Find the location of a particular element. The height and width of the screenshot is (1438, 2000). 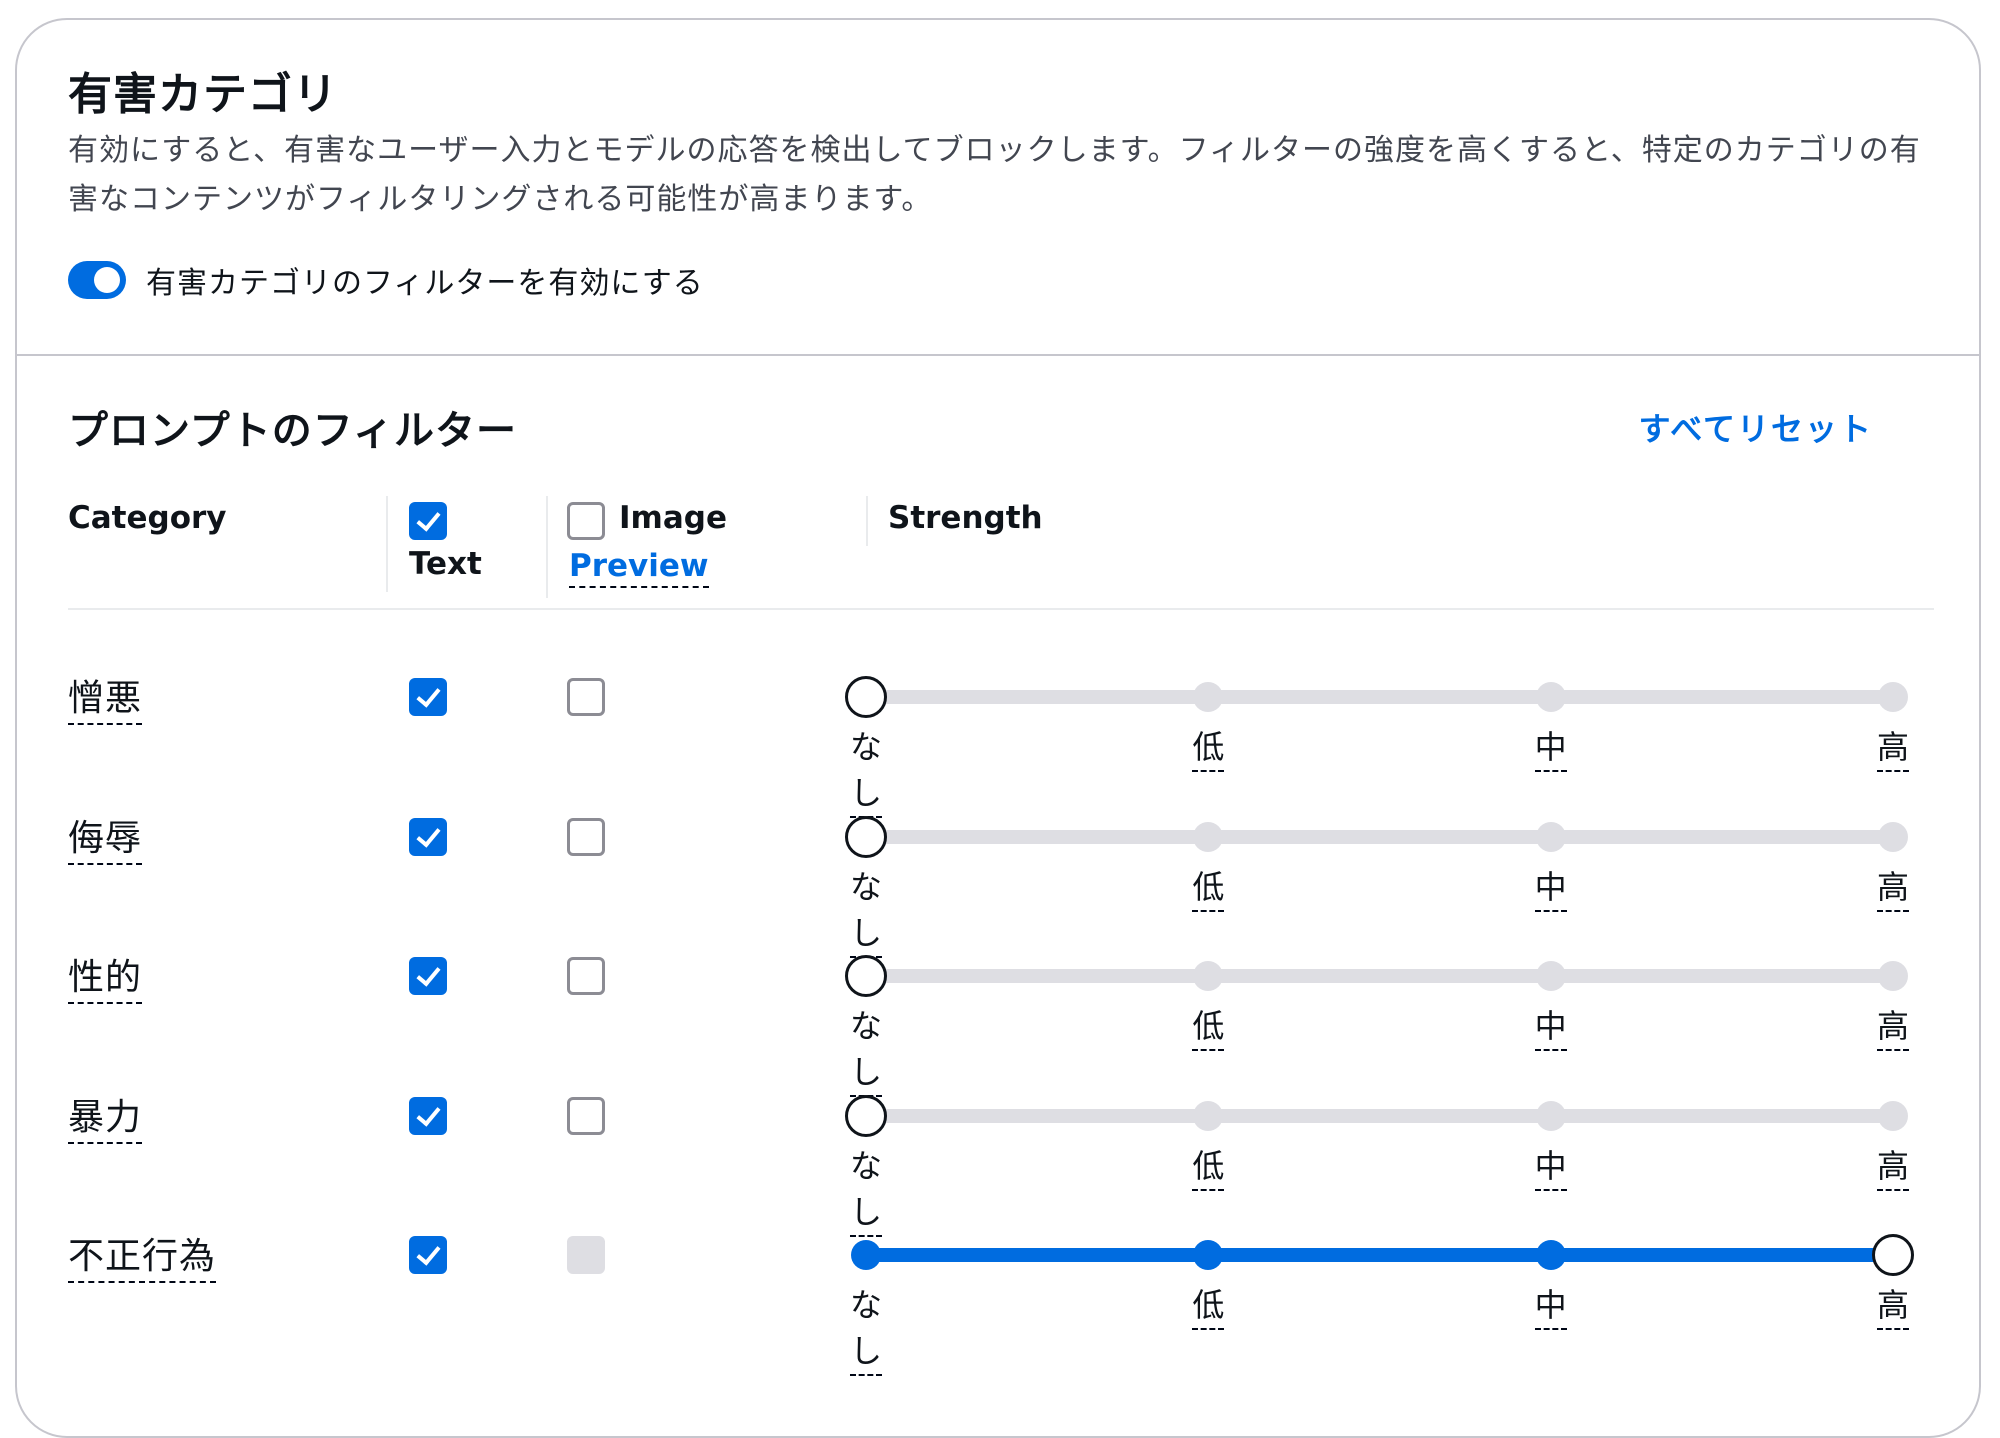

column-header-strength: Strength is located at coordinates (965, 518).